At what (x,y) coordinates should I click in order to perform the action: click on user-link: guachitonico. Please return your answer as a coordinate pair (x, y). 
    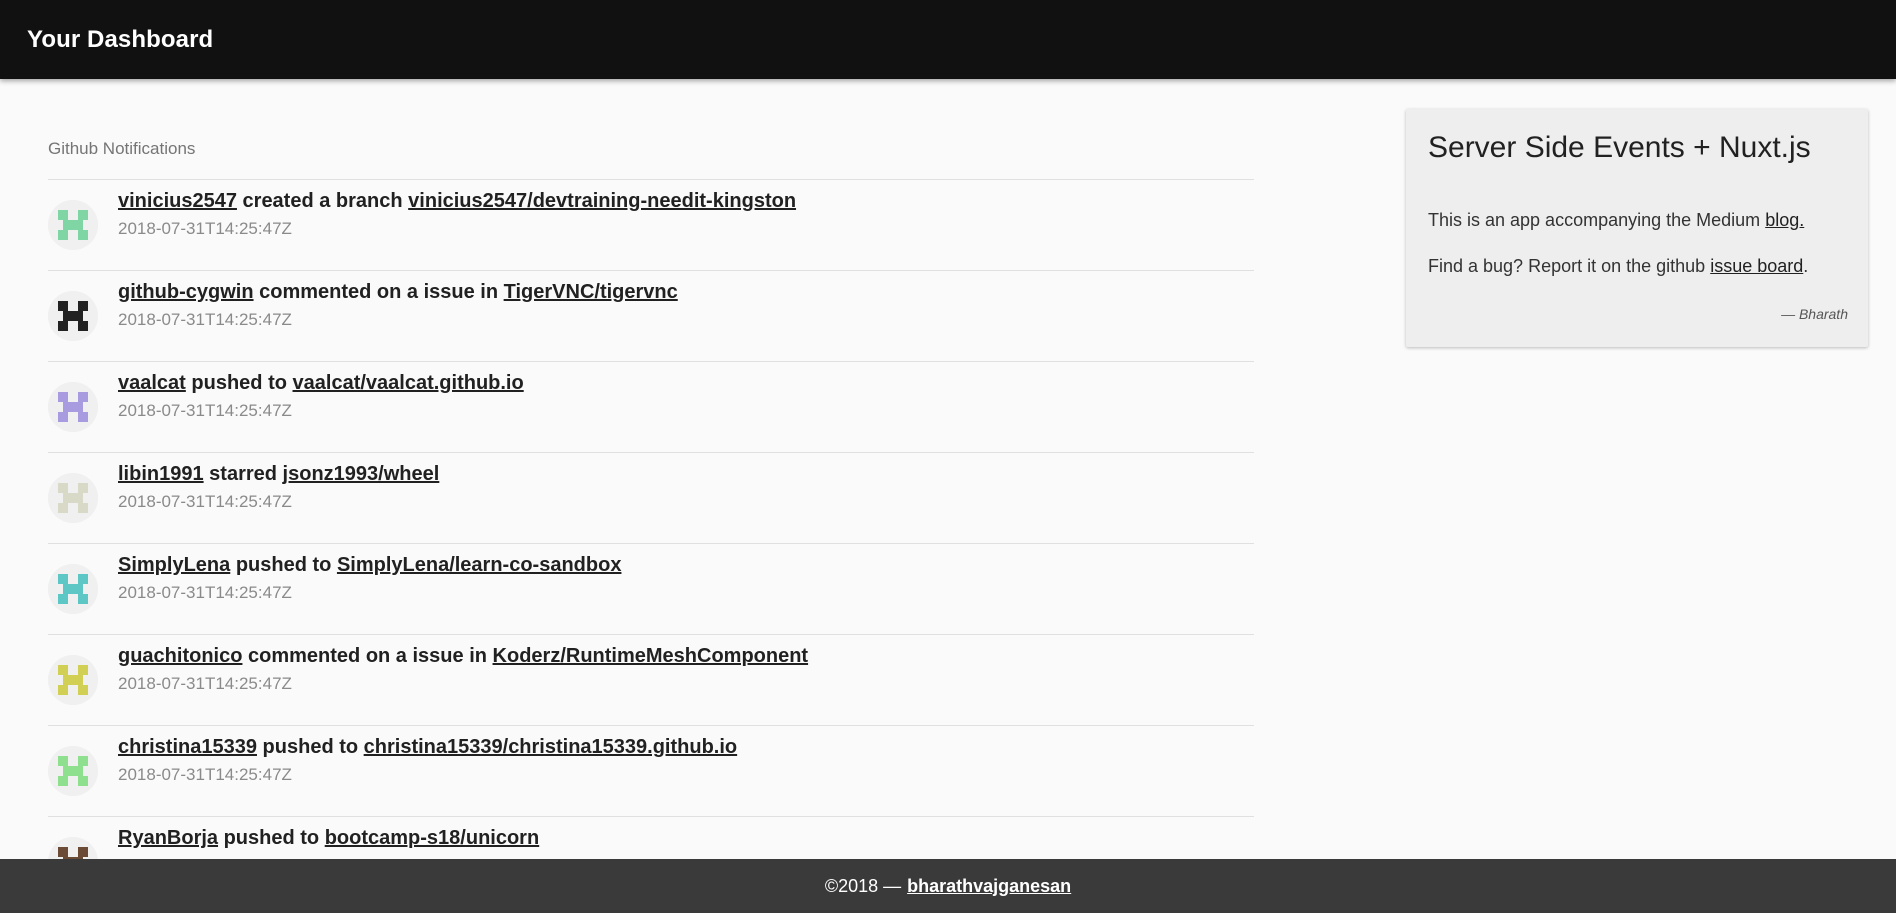
    Looking at the image, I should click on (180, 656).